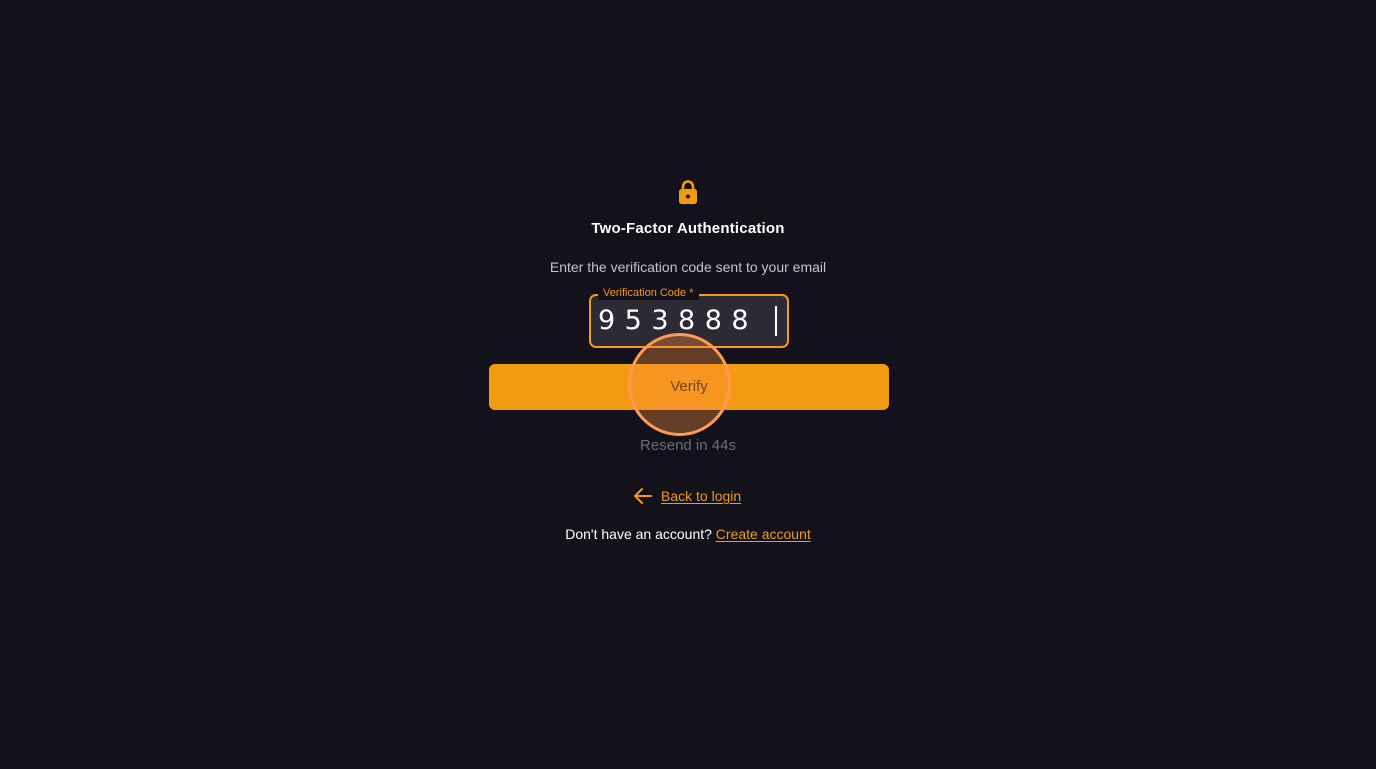  What do you see at coordinates (679, 384) in the screenshot?
I see `click-indicator` at bounding box center [679, 384].